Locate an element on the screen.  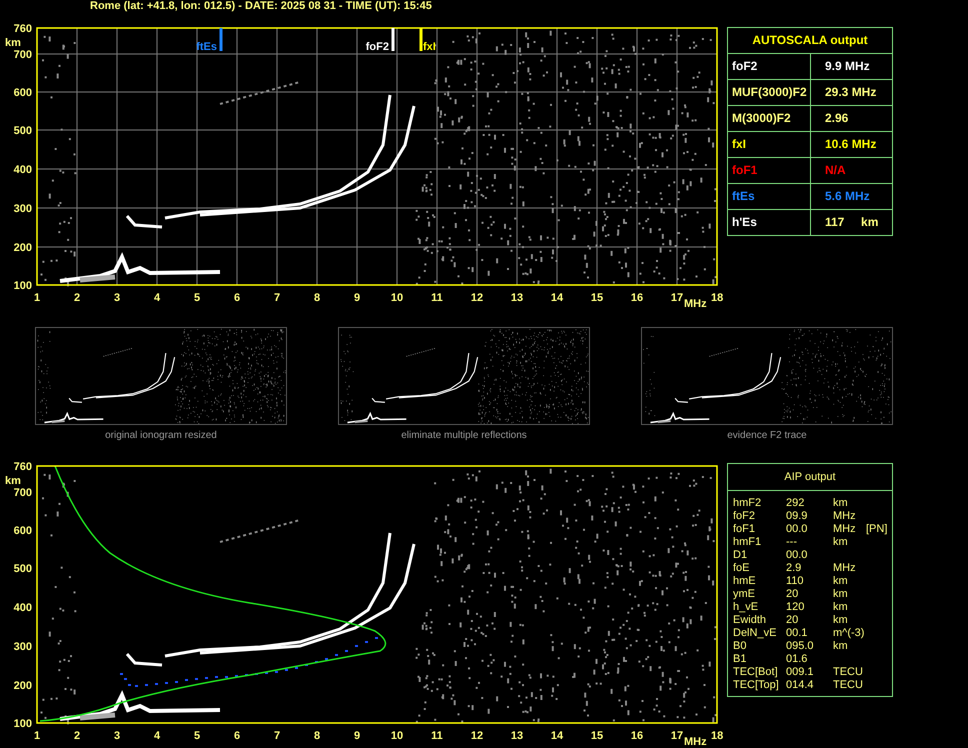
parameter-note: [PN] is located at coordinates (877, 529).